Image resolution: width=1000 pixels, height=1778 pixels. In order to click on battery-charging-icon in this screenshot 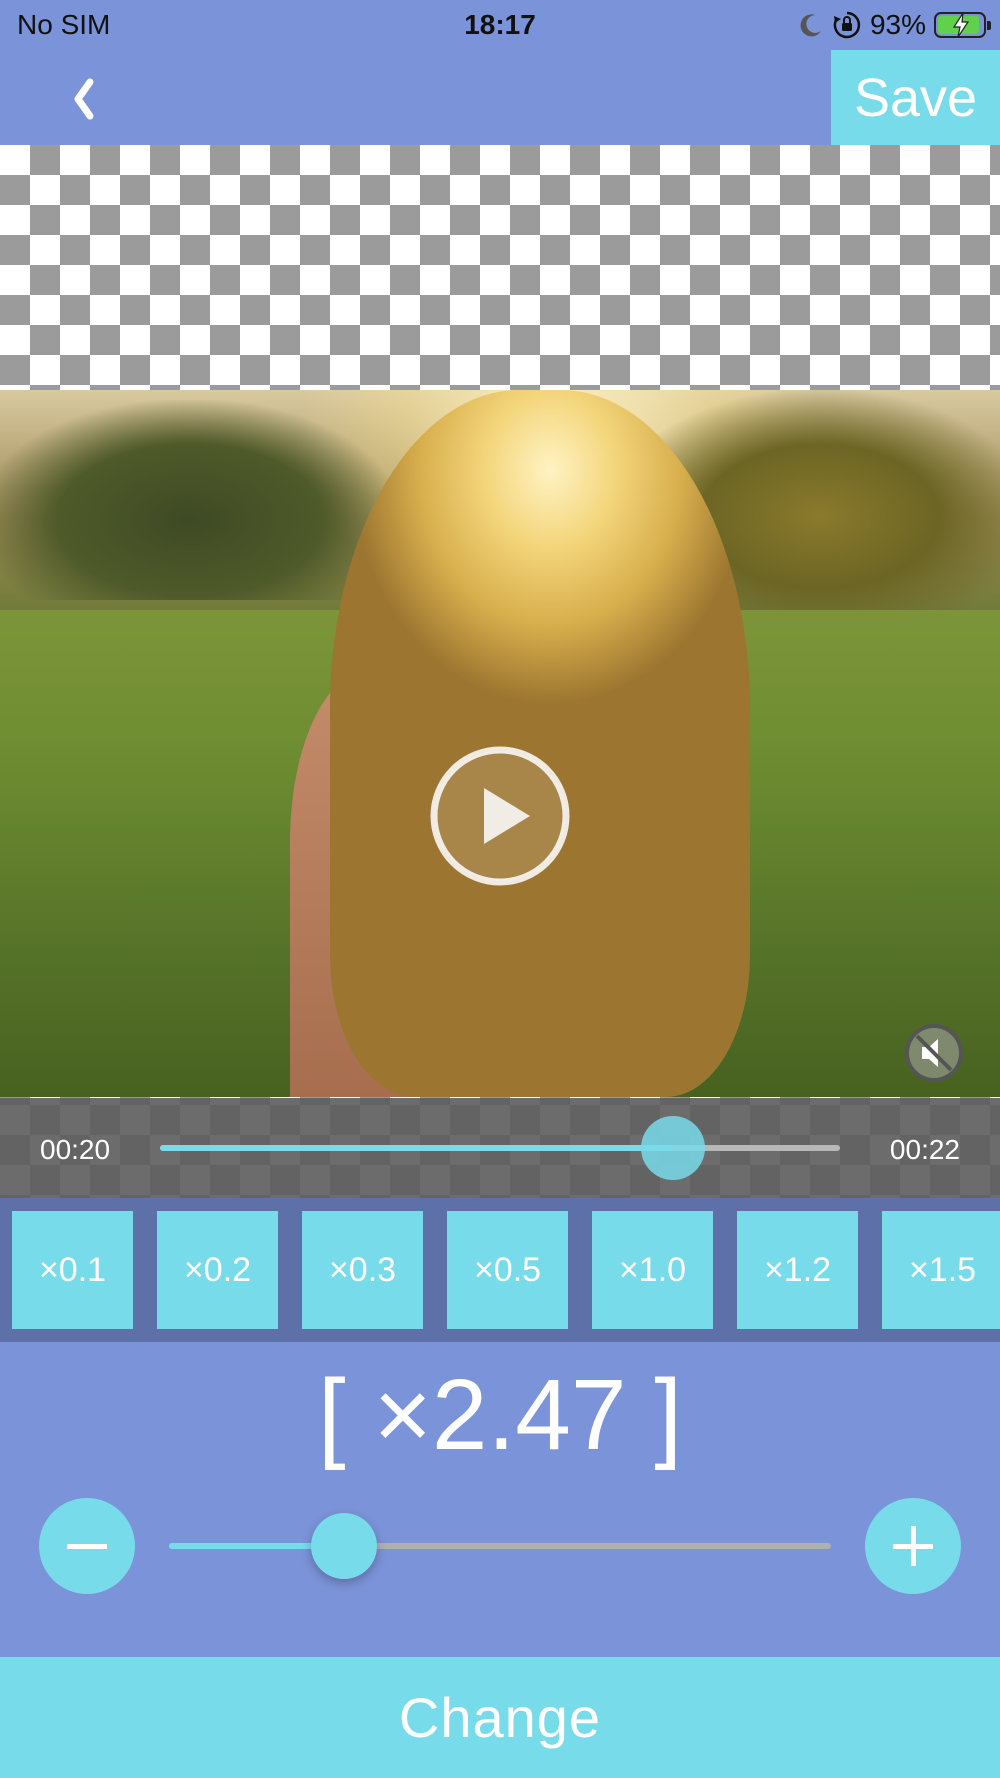, I will do `click(962, 25)`.